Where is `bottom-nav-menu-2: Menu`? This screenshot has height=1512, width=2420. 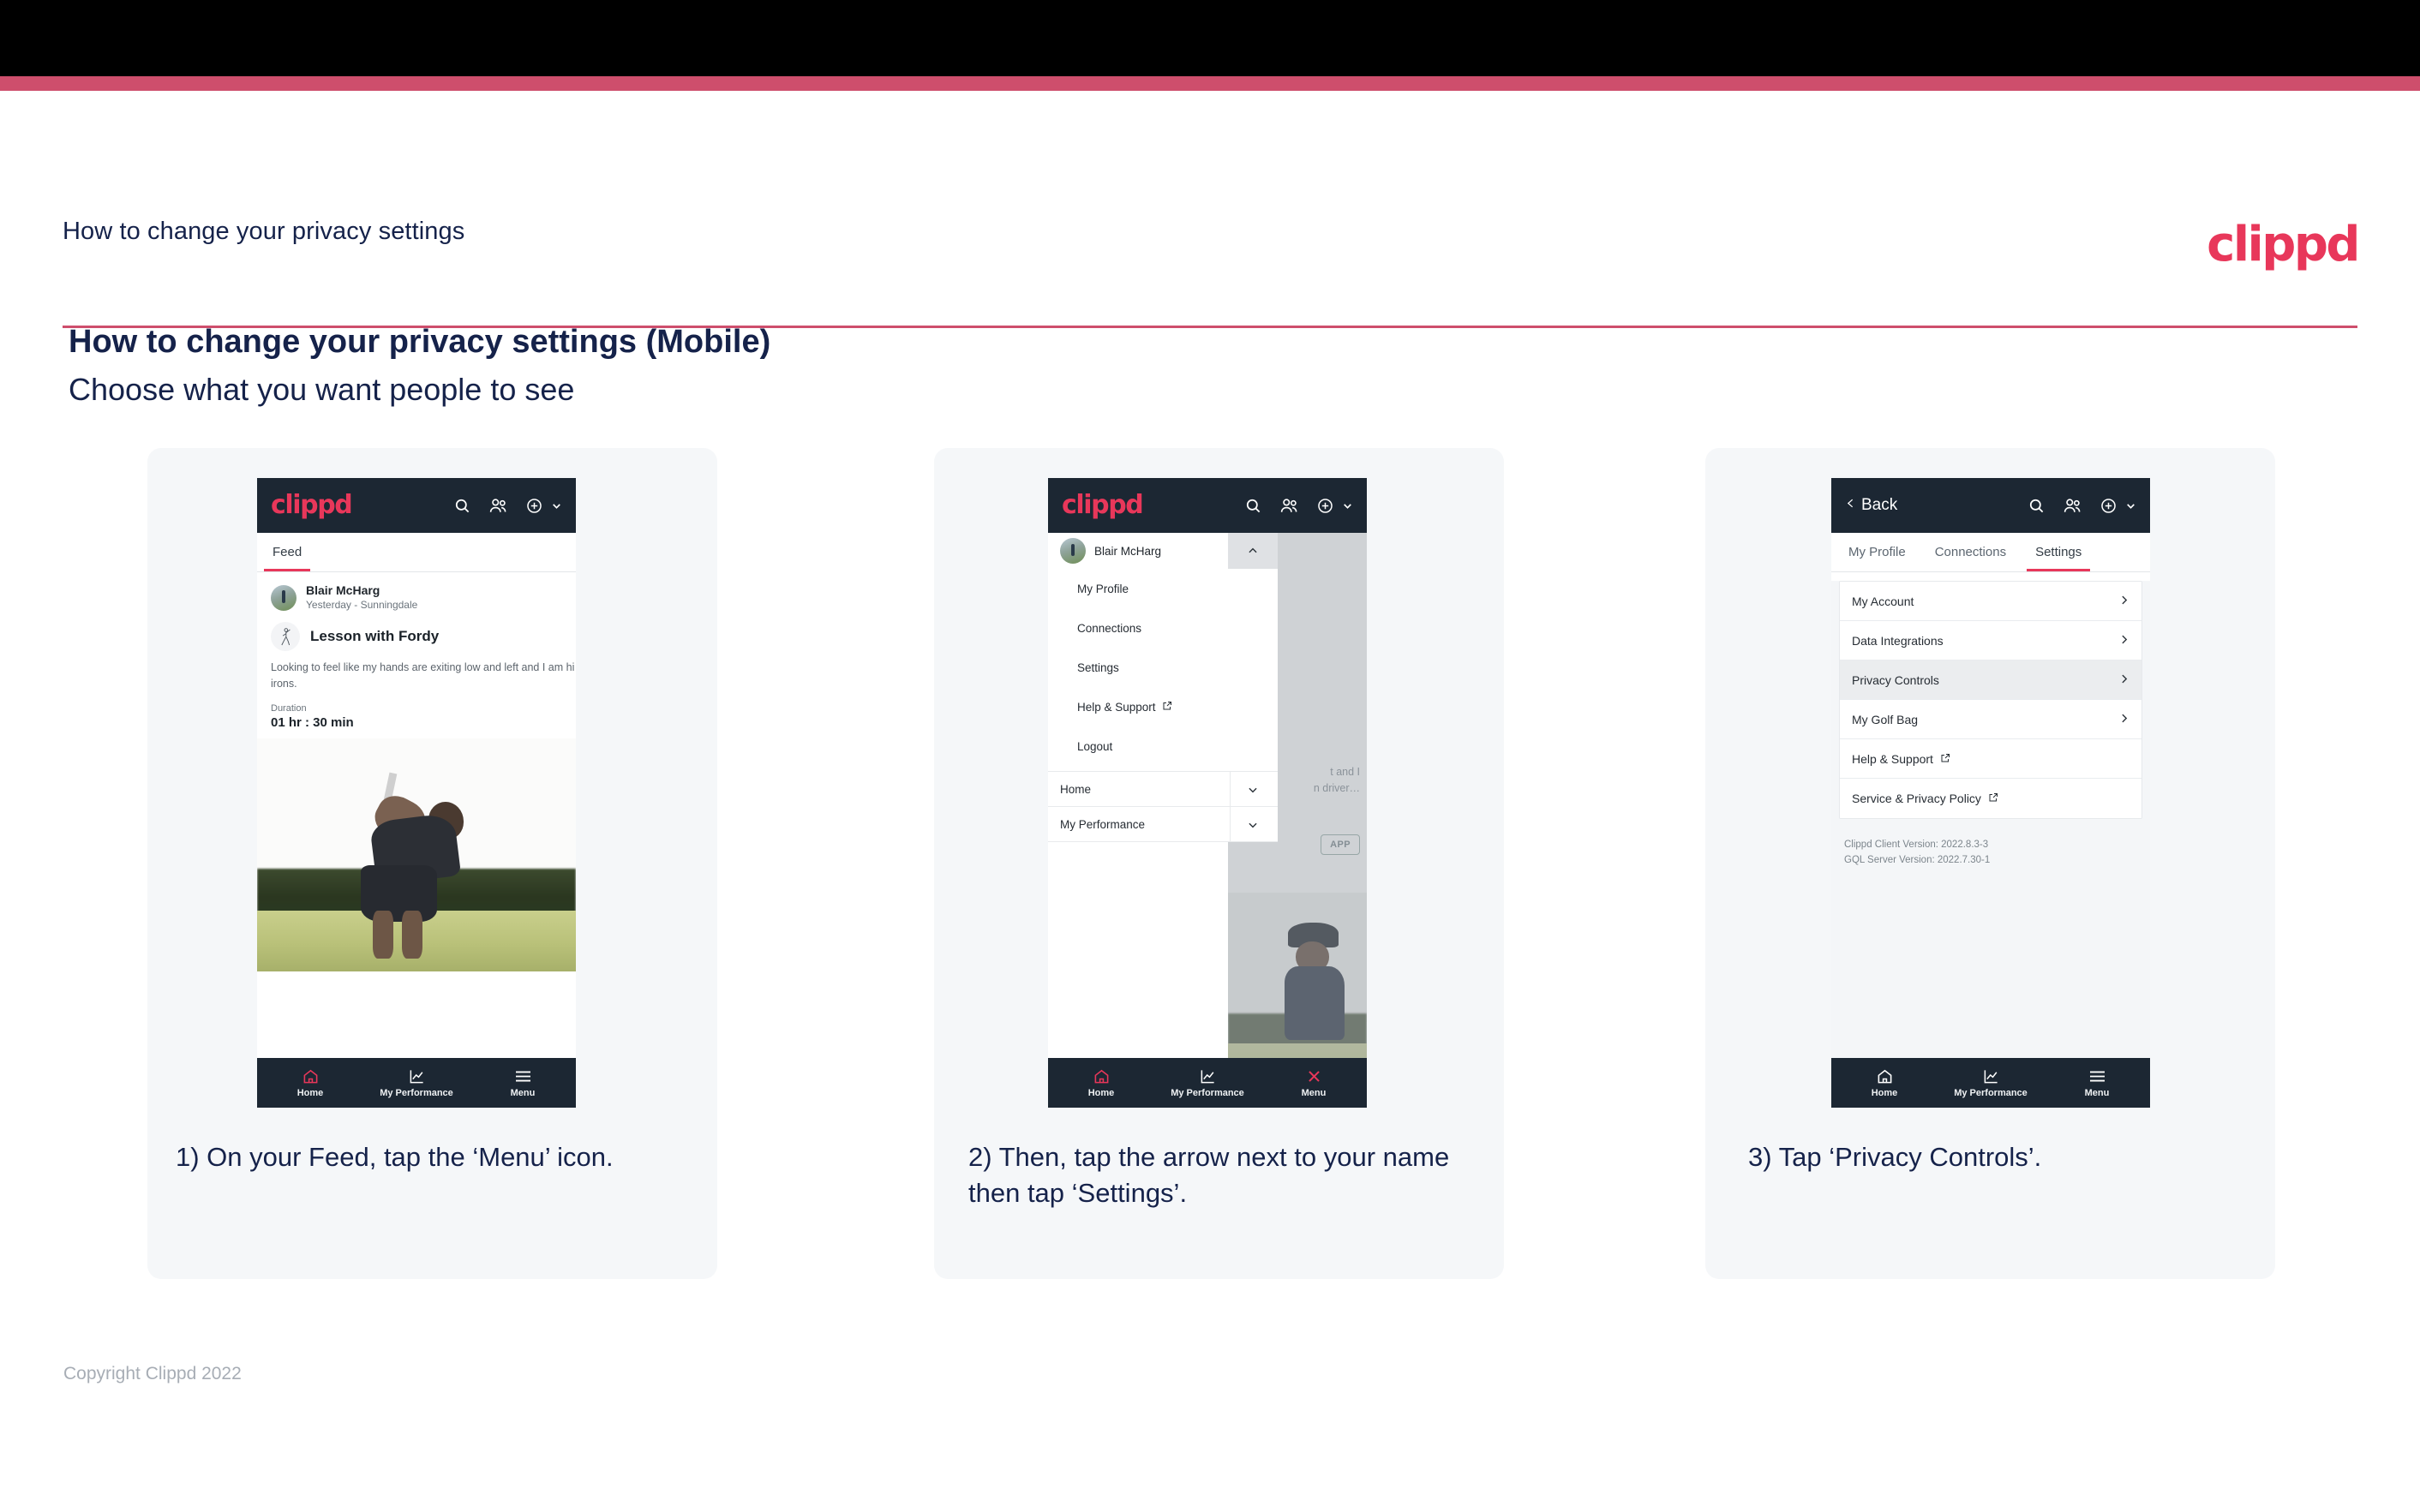
bottom-nav-menu-2: Menu is located at coordinates (1314, 1083).